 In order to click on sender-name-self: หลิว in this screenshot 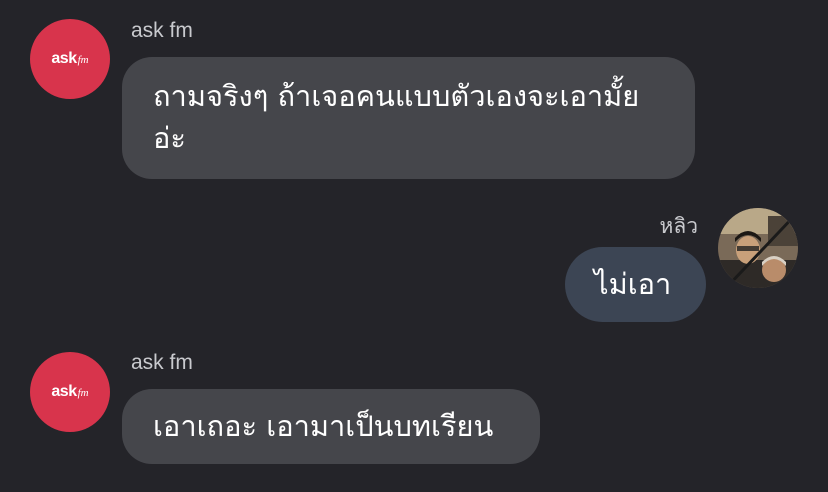, I will do `click(678, 226)`.